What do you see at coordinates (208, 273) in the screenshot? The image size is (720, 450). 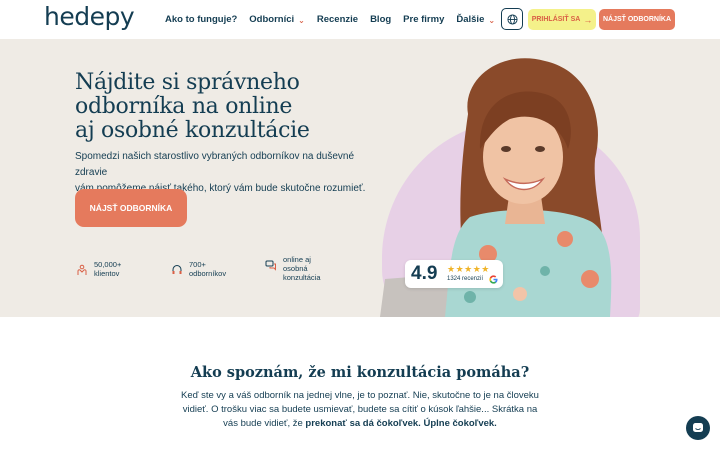 I see `stat-label: odborníkov` at bounding box center [208, 273].